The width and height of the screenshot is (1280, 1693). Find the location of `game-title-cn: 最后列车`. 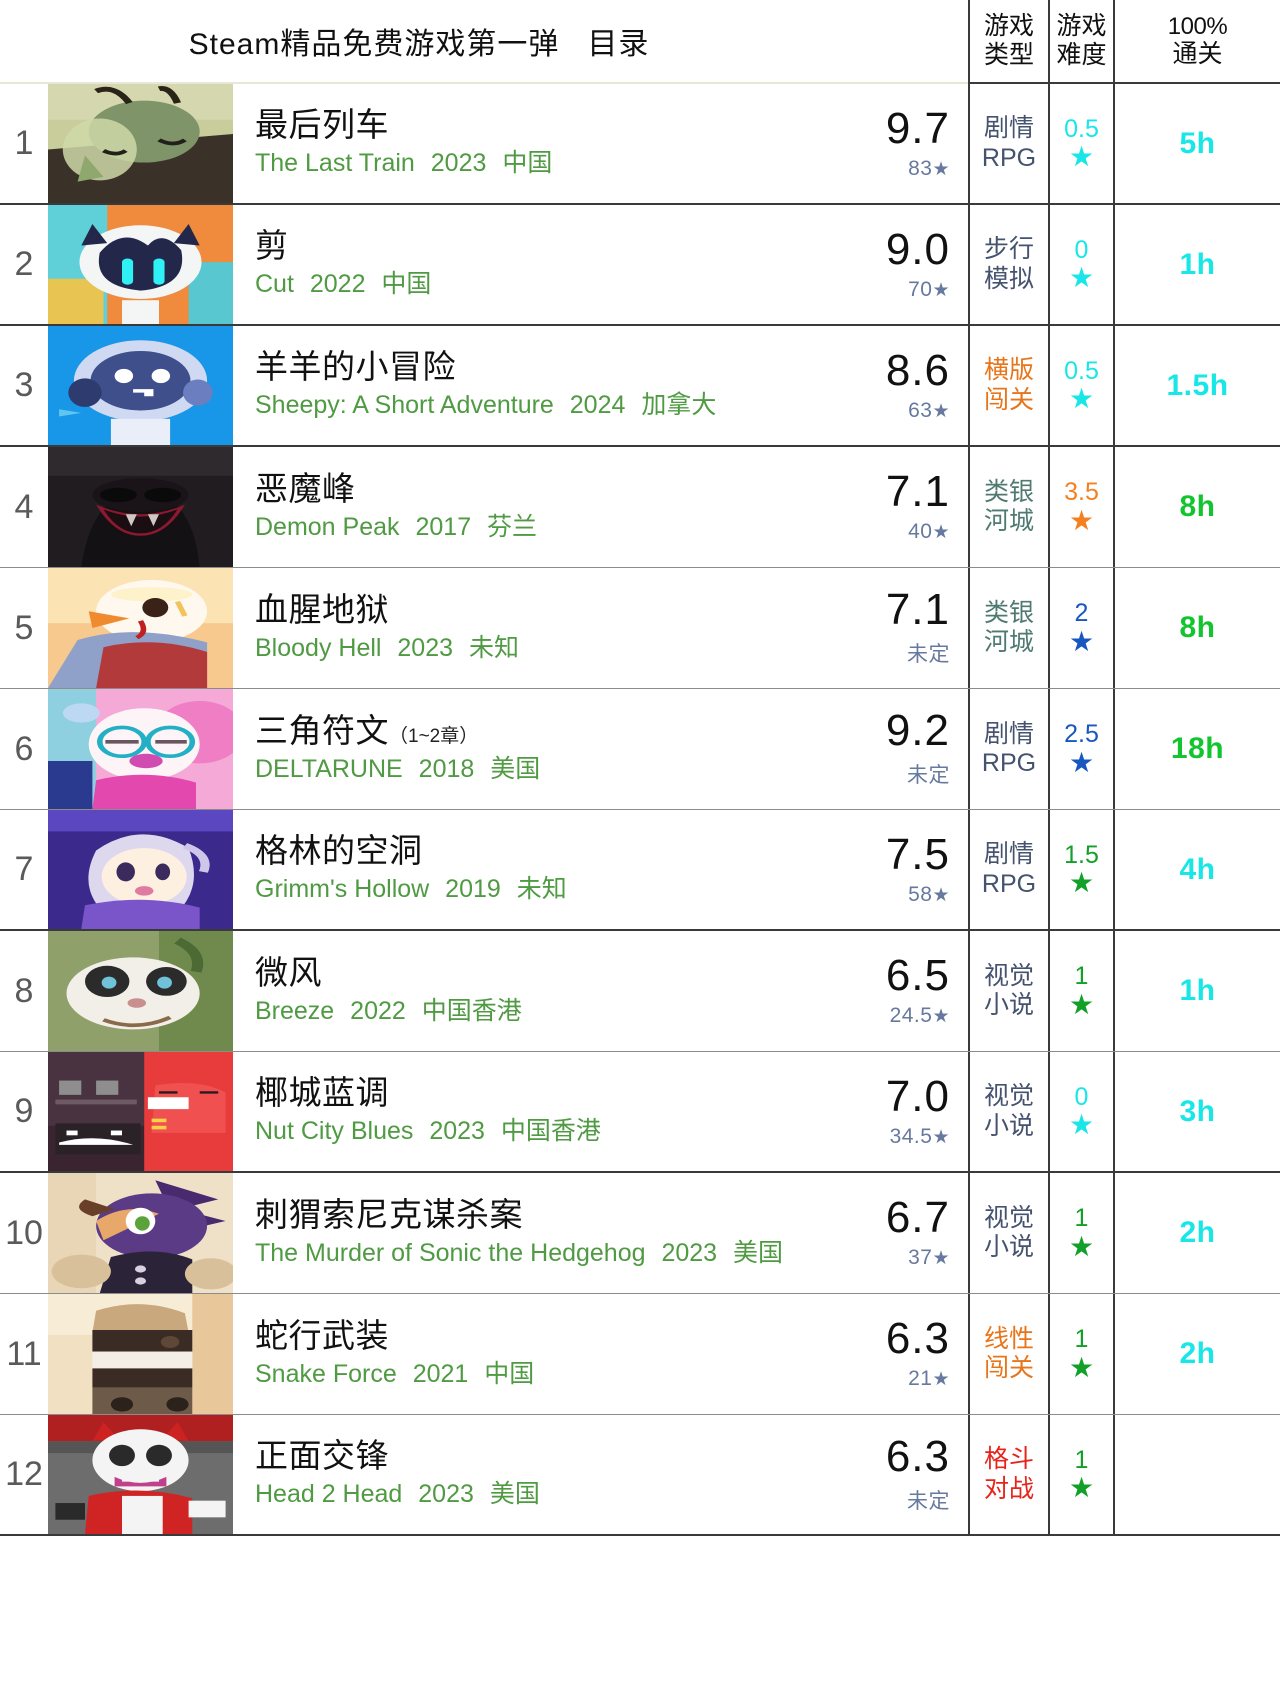

game-title-cn: 最后列车 is located at coordinates (322, 125).